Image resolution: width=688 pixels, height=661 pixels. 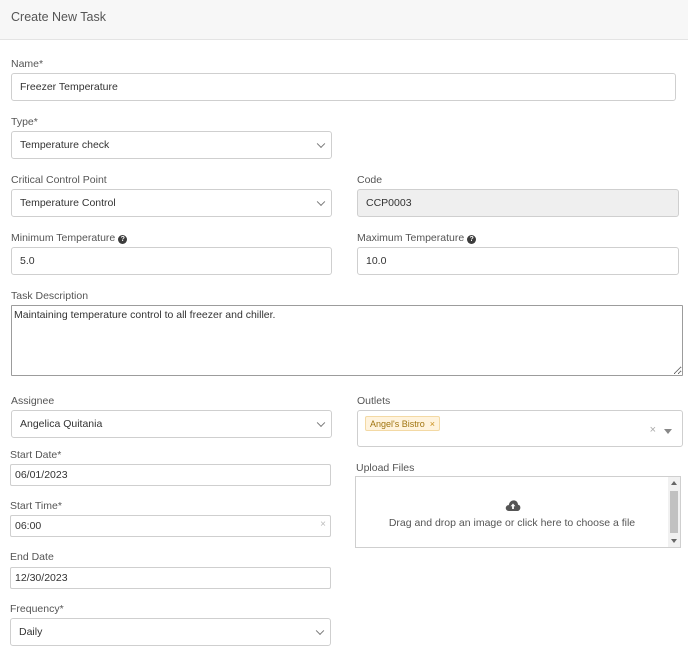 What do you see at coordinates (58, 17) in the screenshot?
I see `modal-title: Create New Task` at bounding box center [58, 17].